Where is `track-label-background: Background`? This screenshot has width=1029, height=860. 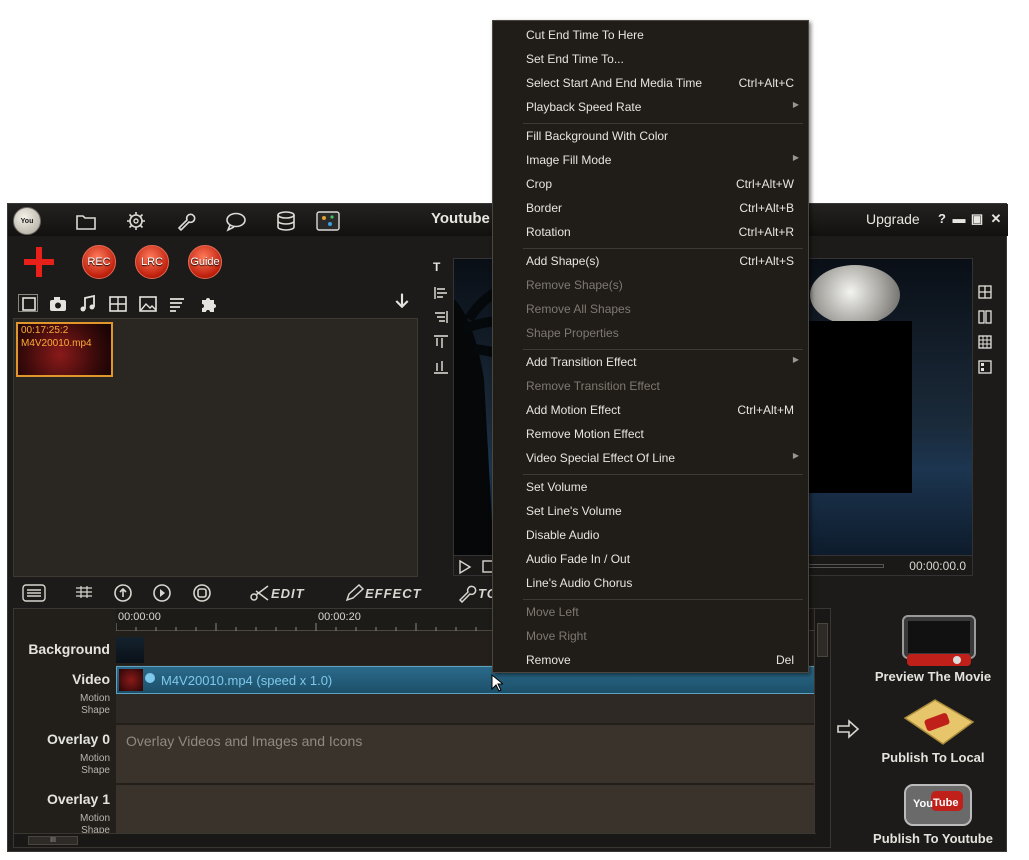
track-label-background: Background is located at coordinates (69, 649).